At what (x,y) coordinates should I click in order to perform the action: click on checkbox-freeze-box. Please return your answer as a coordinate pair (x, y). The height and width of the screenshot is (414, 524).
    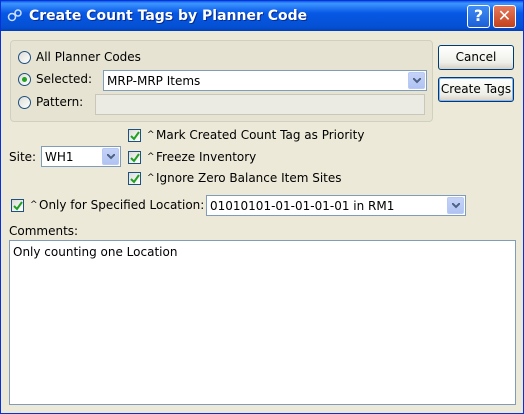
    Looking at the image, I should click on (134, 157).